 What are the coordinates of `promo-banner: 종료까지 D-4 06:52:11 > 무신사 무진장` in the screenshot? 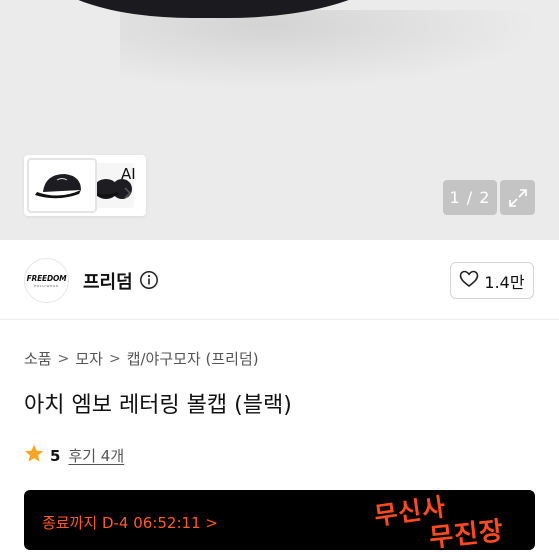 It's located at (279, 520).